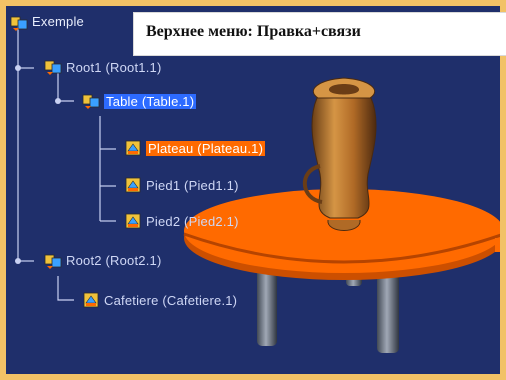 The image size is (506, 380). I want to click on tree-item-pied1: Pied1 (Pied1.1), so click(192, 185).